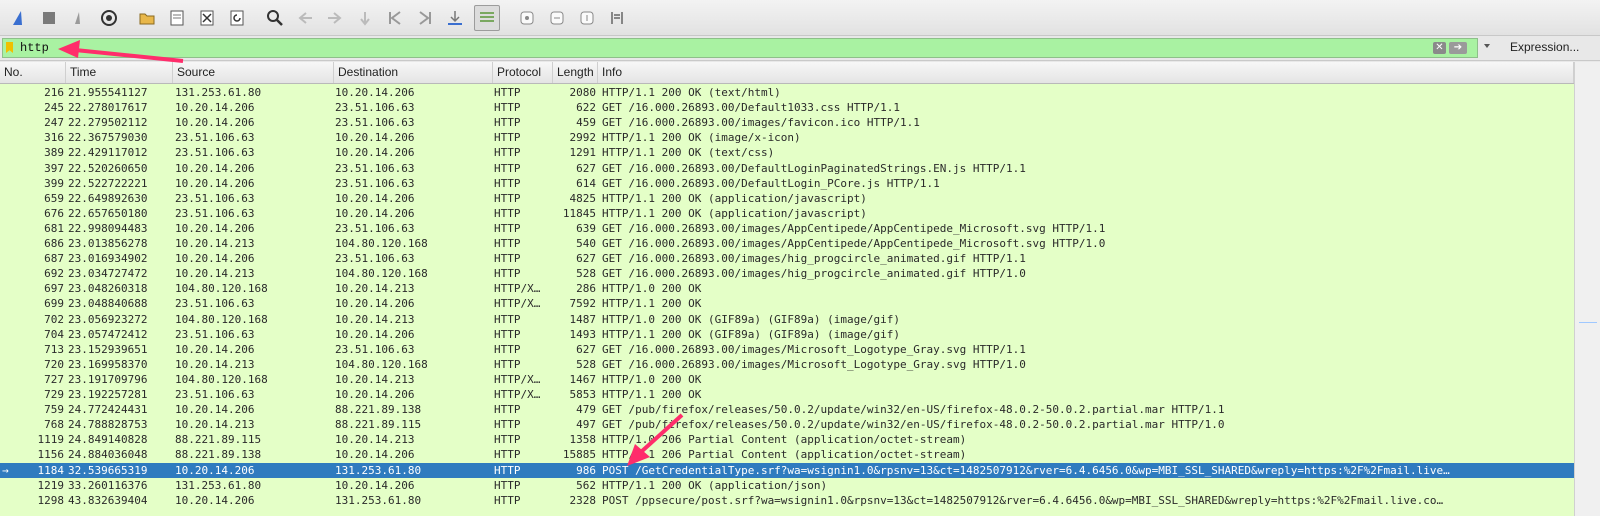 This screenshot has height=516, width=1600. What do you see at coordinates (121, 51) in the screenshot?
I see `filter-annotation-arrow` at bounding box center [121, 51].